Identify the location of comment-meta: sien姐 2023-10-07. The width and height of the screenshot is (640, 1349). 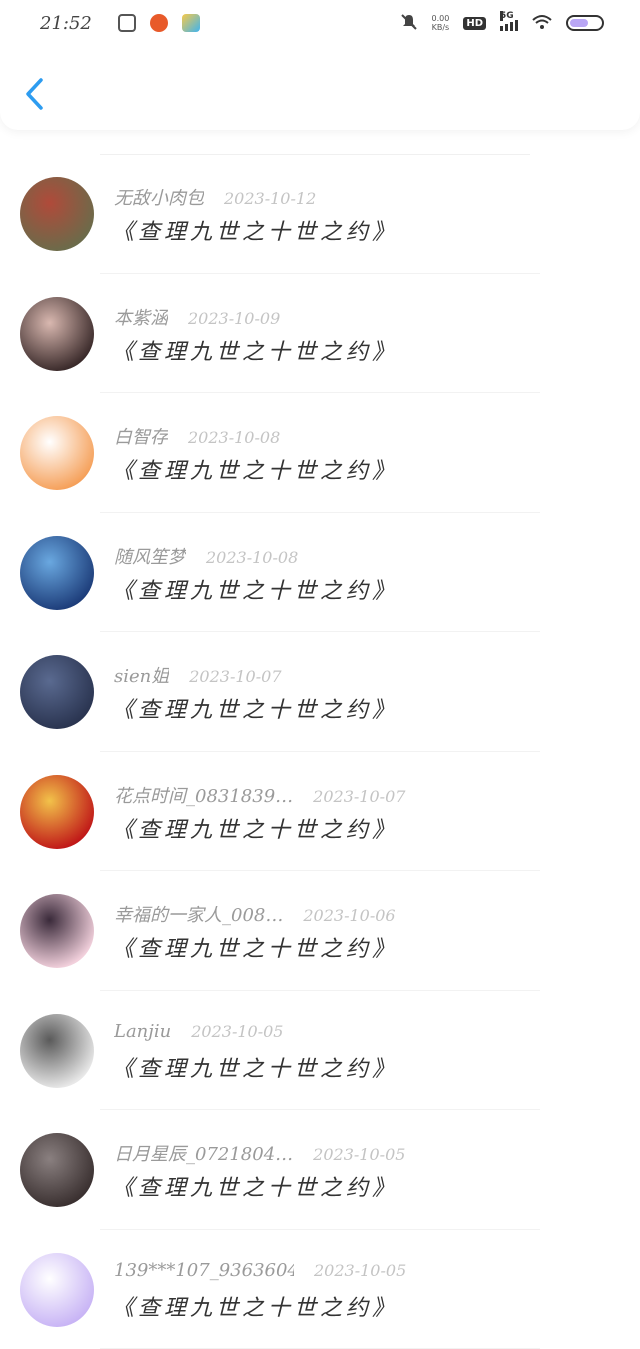
(198, 675).